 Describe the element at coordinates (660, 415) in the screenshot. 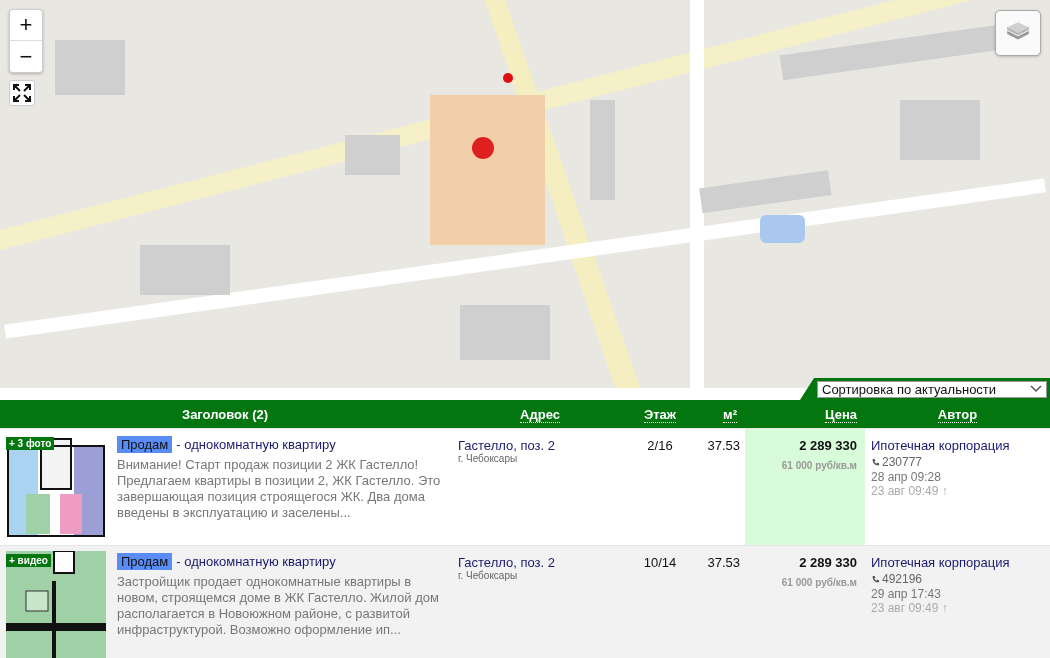

I see `column-heading: Этаж` at that location.